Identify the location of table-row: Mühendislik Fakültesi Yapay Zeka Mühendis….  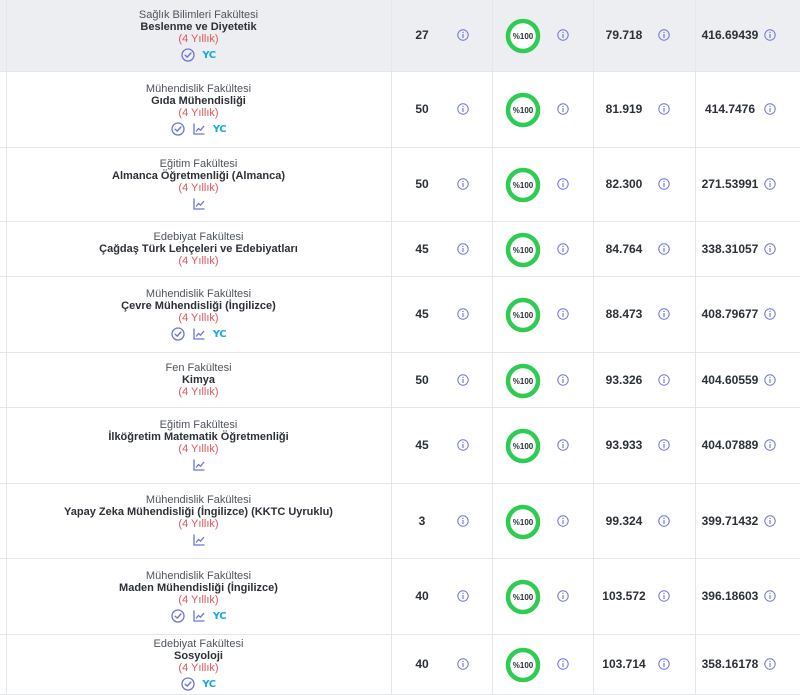
(400, 521).